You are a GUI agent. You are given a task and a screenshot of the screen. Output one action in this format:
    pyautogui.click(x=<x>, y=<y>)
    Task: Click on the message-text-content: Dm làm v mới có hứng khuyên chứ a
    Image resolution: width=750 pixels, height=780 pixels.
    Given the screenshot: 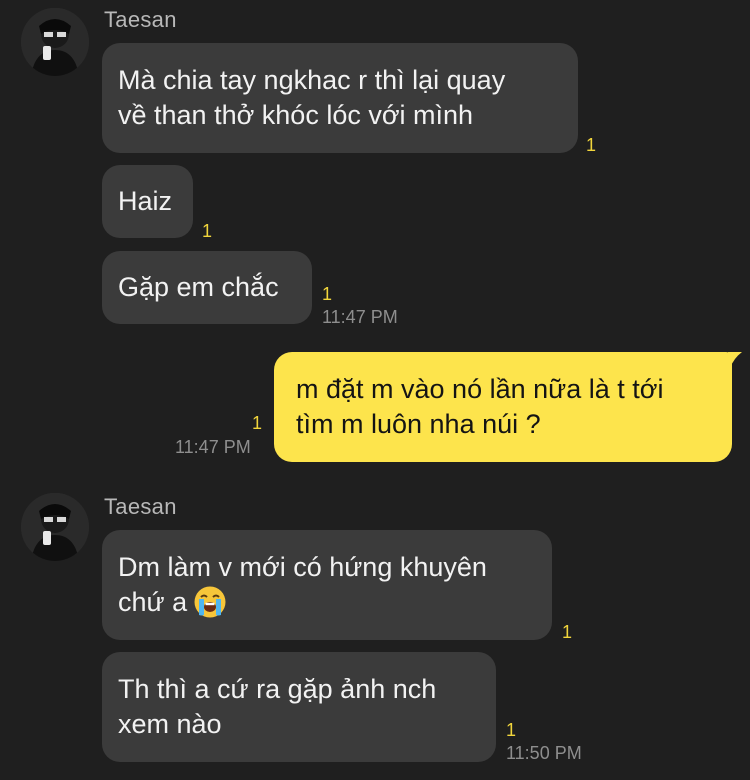 What is the action you would take?
    pyautogui.click(x=302, y=584)
    